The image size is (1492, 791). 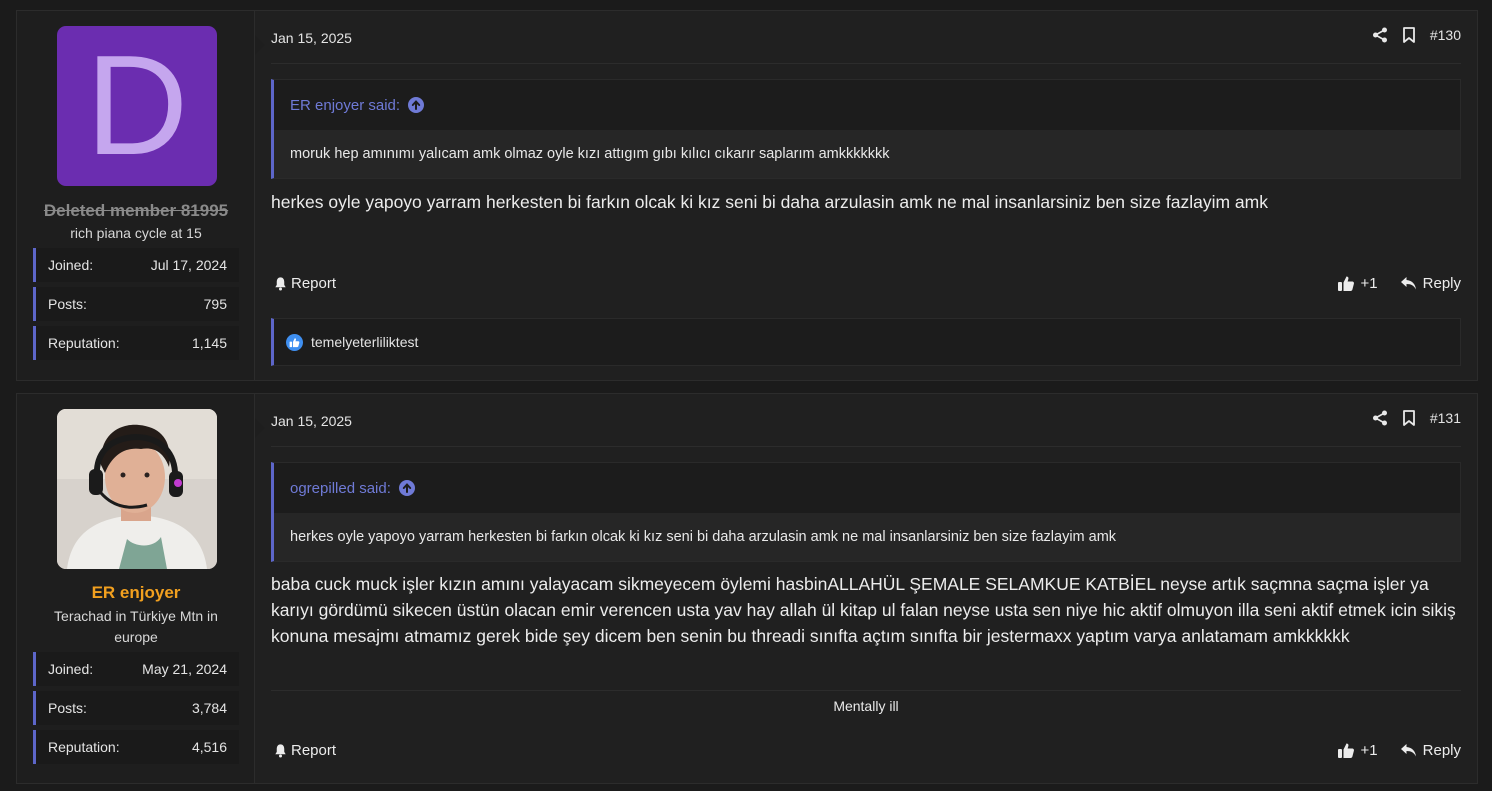 What do you see at coordinates (184, 669) in the screenshot?
I see `stat-value: May 21, 2024` at bounding box center [184, 669].